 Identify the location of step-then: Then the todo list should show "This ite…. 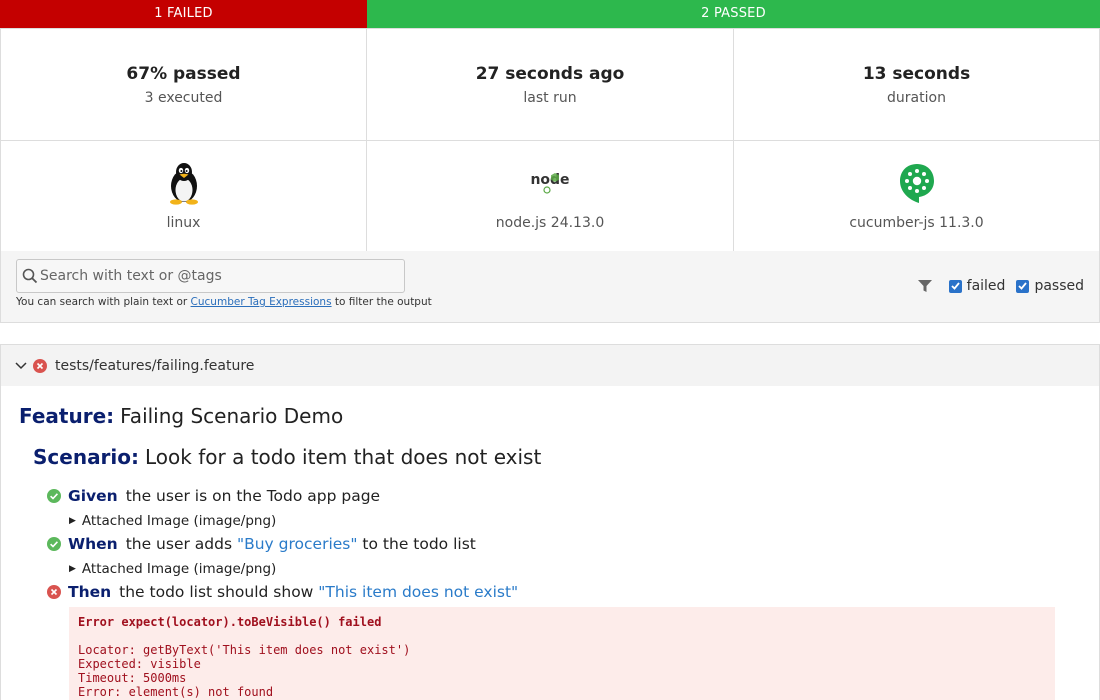
(282, 592).